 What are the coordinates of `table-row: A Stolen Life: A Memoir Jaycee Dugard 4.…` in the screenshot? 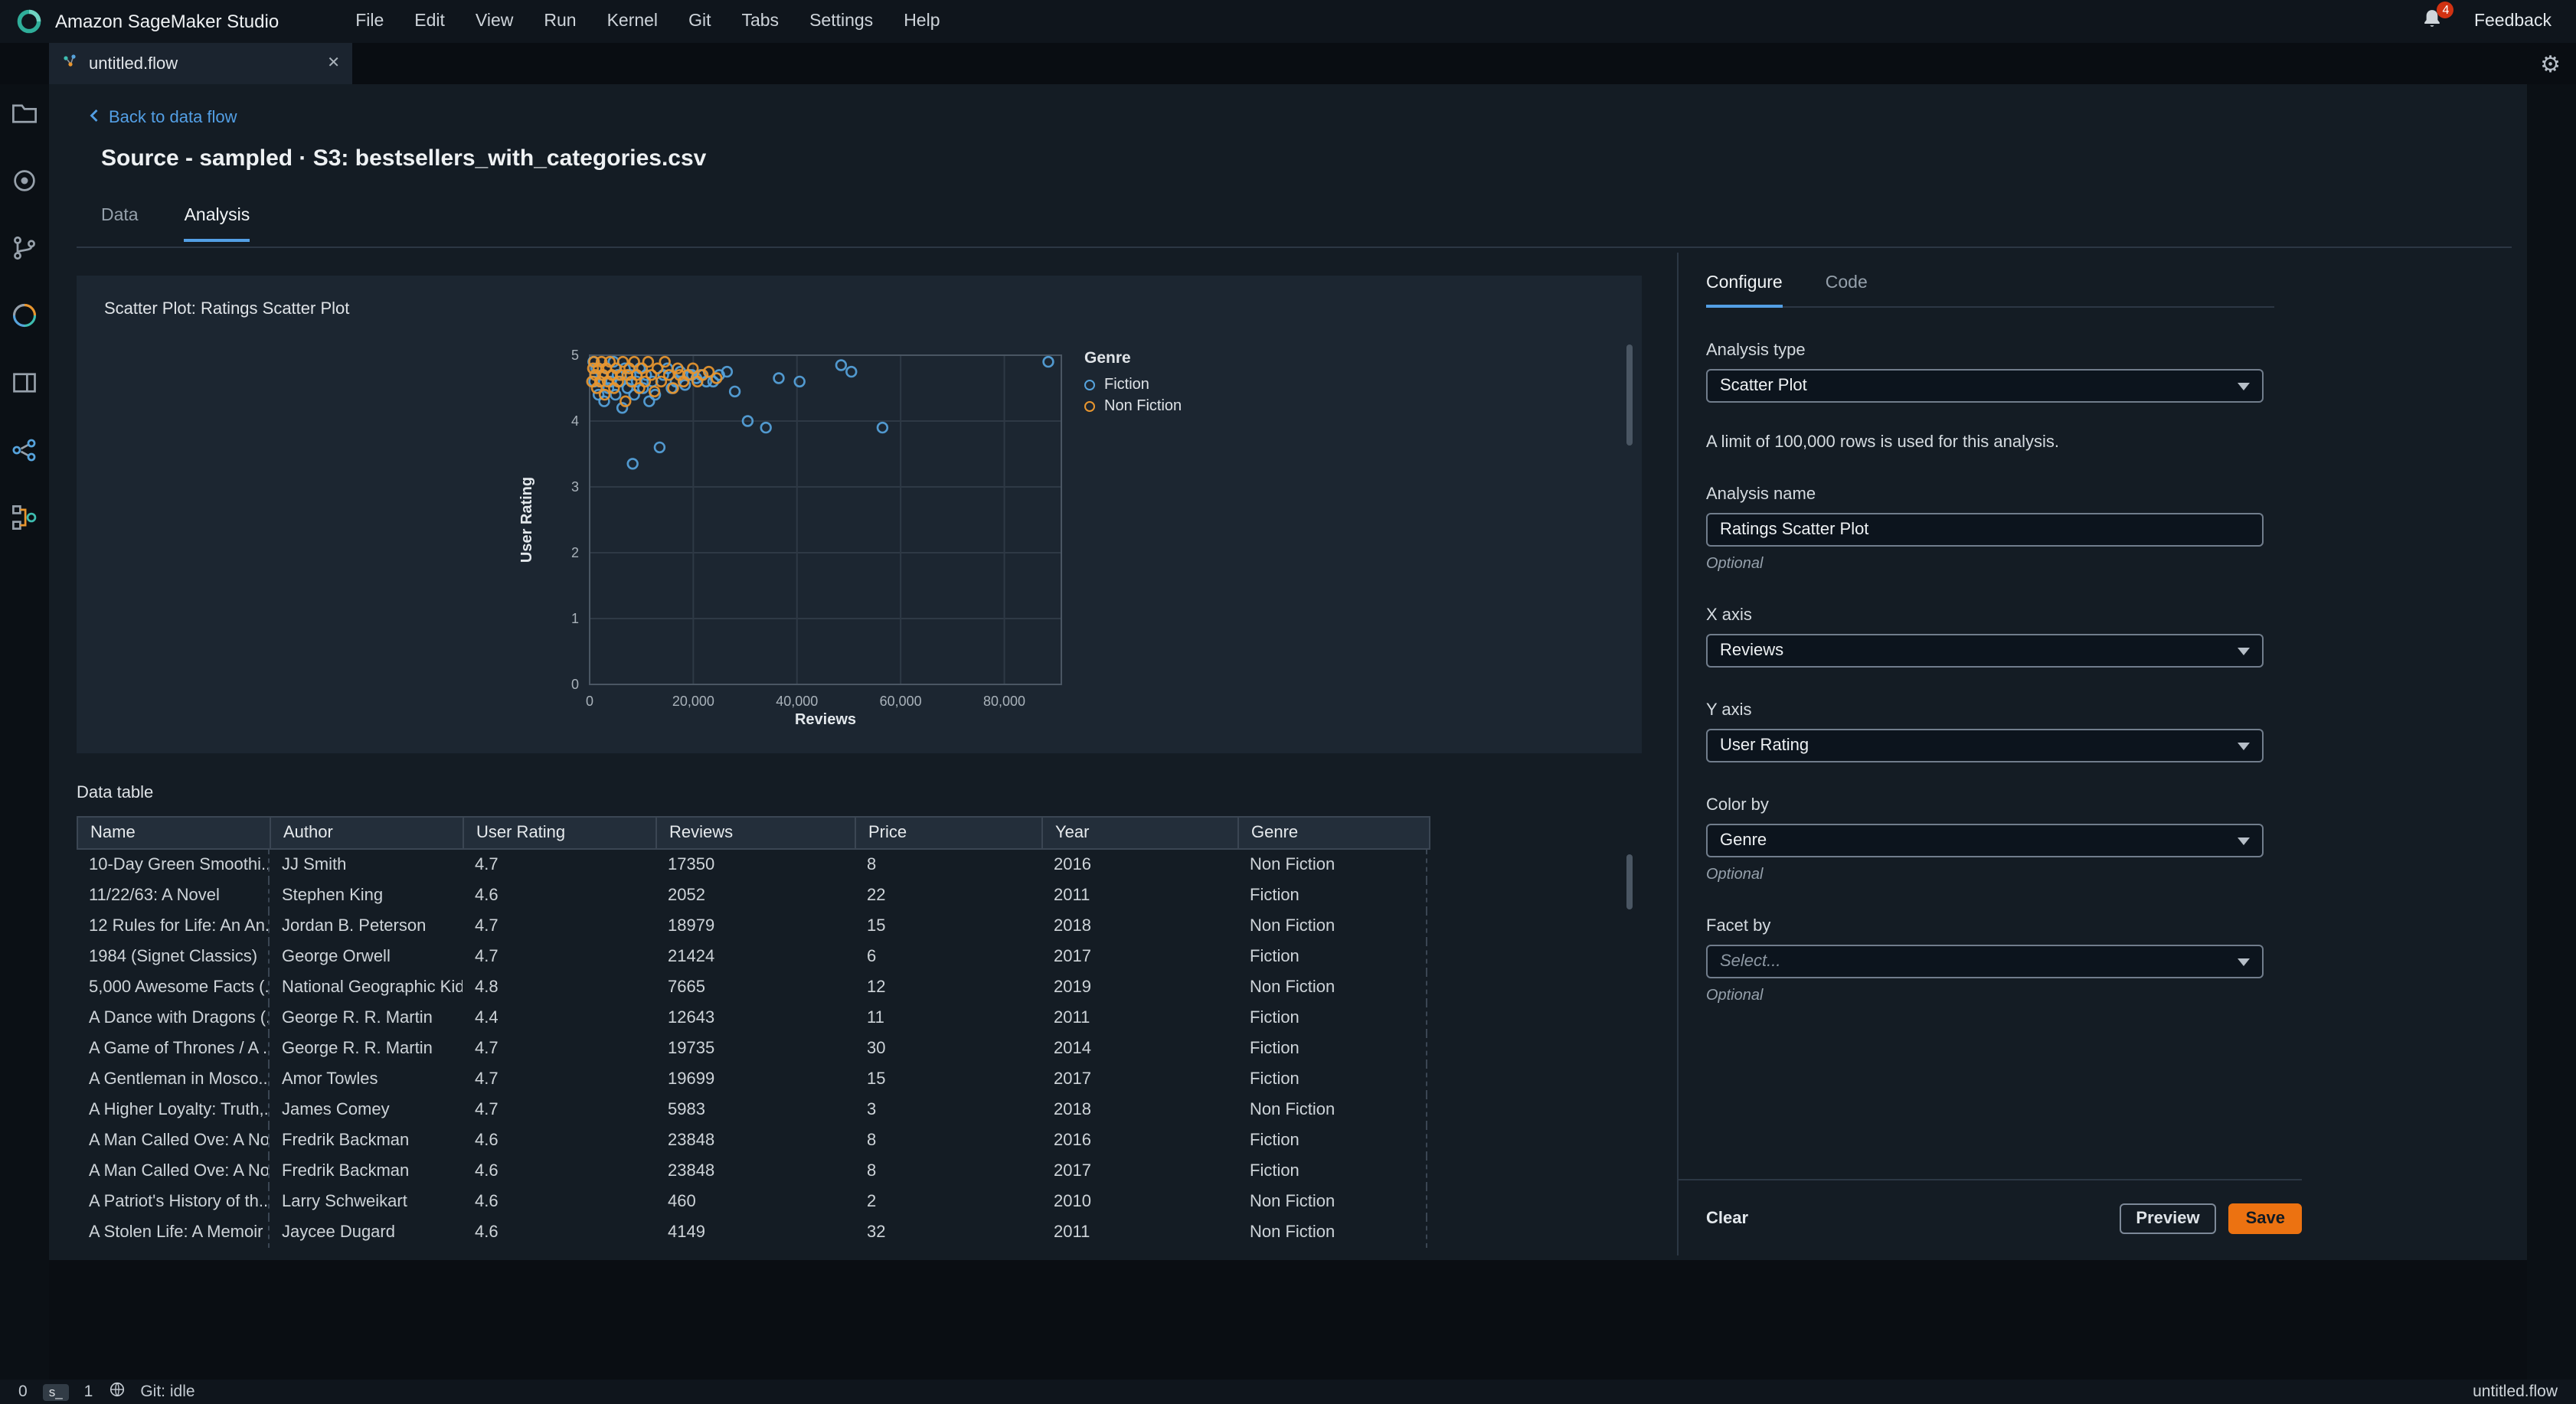 It's located at (753, 1233).